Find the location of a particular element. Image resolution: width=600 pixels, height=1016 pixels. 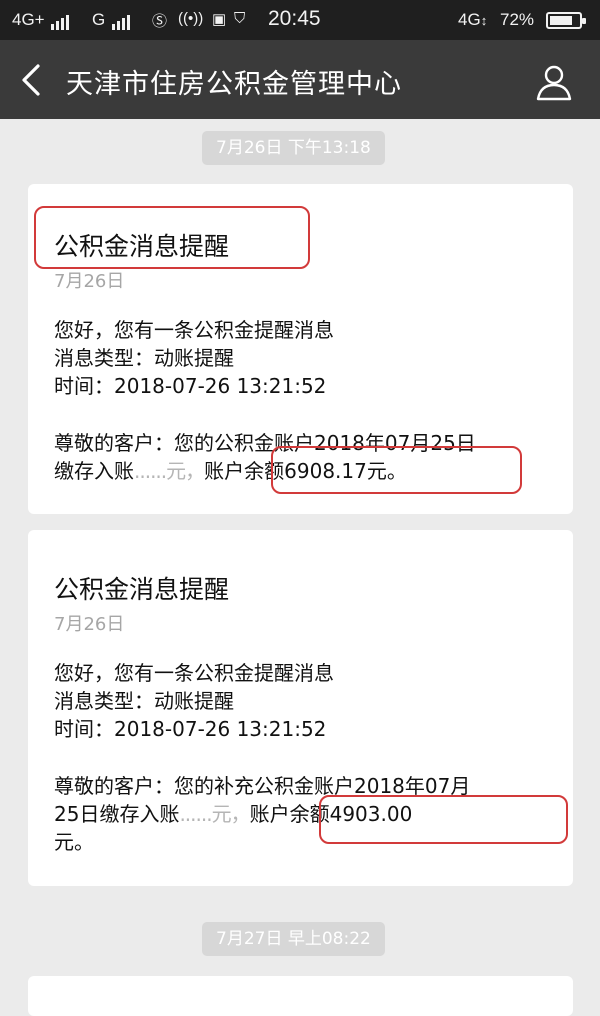

shield-icon: ⛉ is located at coordinates (240, 18).